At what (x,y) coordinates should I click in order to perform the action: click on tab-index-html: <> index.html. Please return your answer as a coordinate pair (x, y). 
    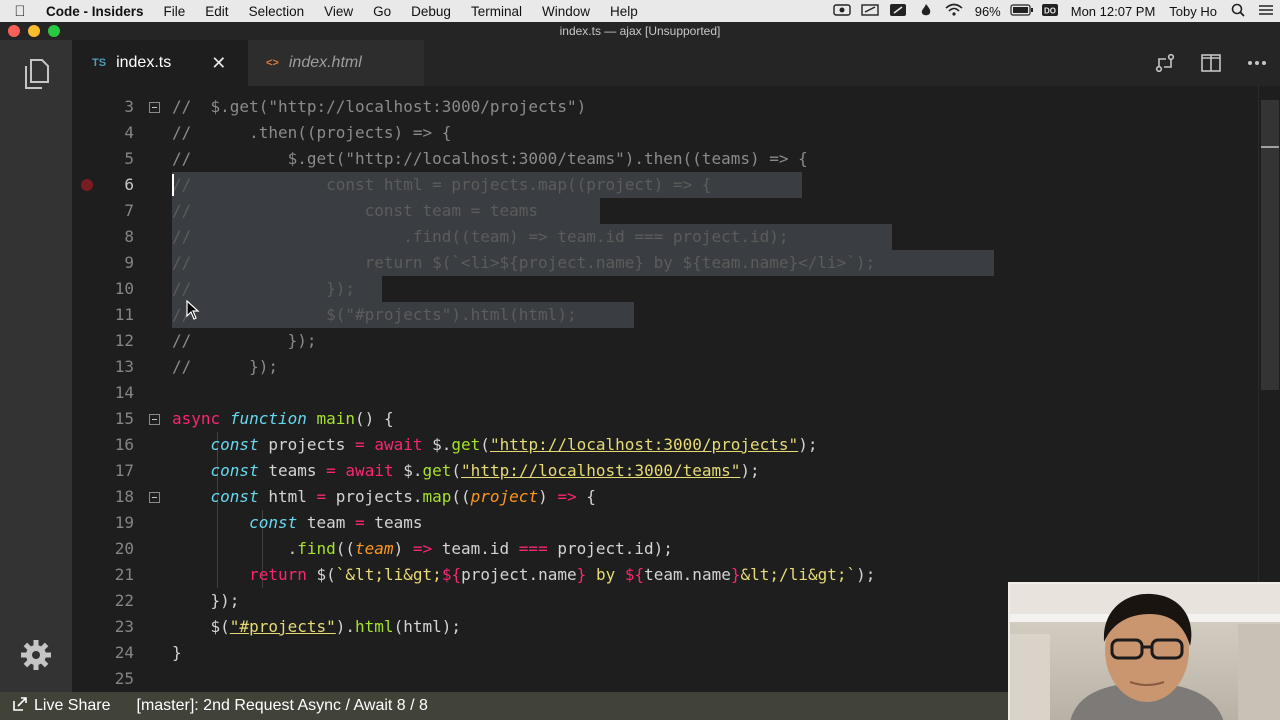
    Looking at the image, I should click on (336, 63).